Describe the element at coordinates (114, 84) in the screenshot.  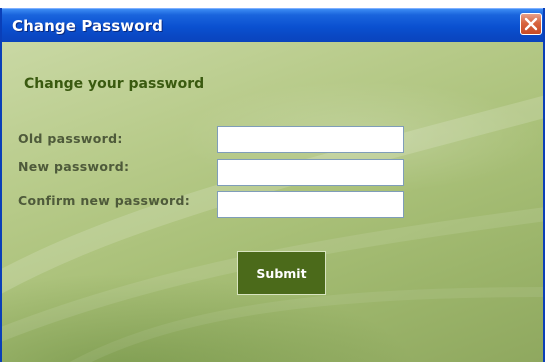
I see `form-heading: Change your password` at that location.